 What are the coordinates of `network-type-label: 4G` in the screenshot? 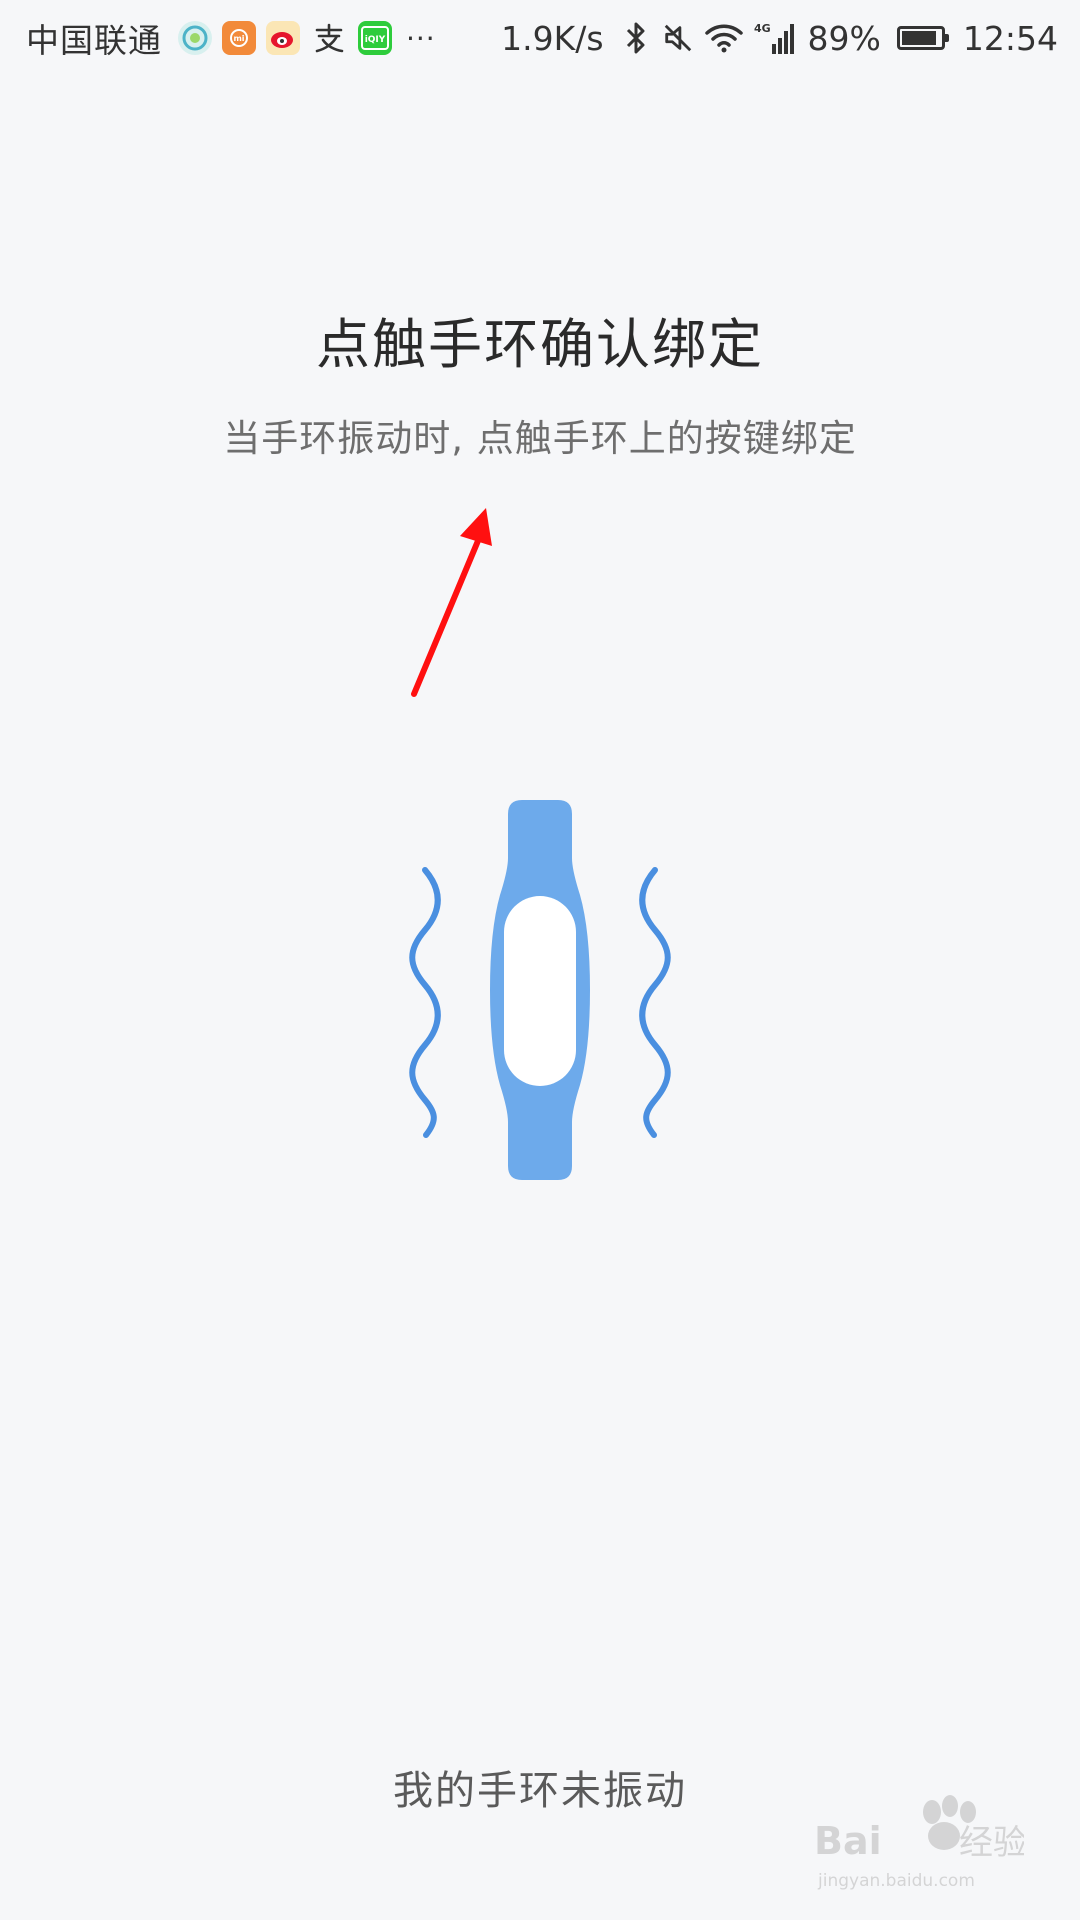 It's located at (762, 28).